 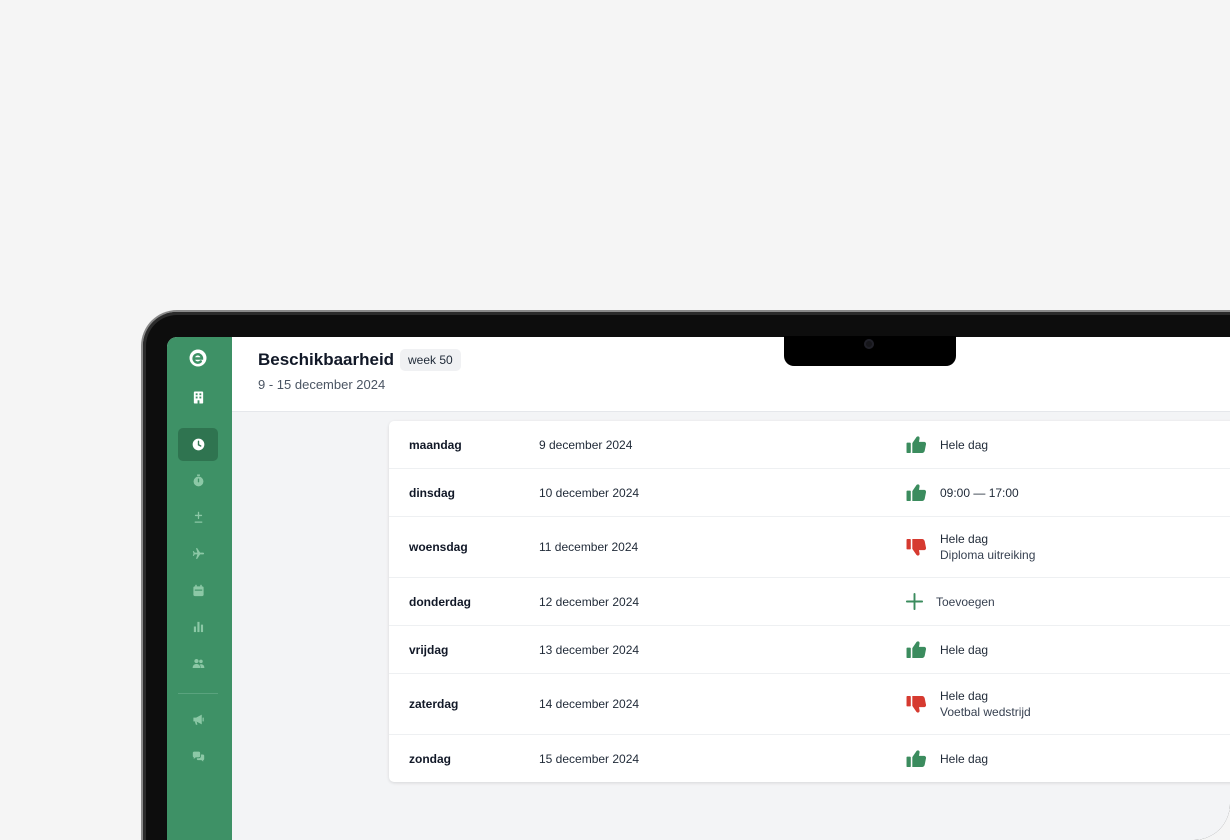 What do you see at coordinates (198, 756) in the screenshot?
I see `chat-icon` at bounding box center [198, 756].